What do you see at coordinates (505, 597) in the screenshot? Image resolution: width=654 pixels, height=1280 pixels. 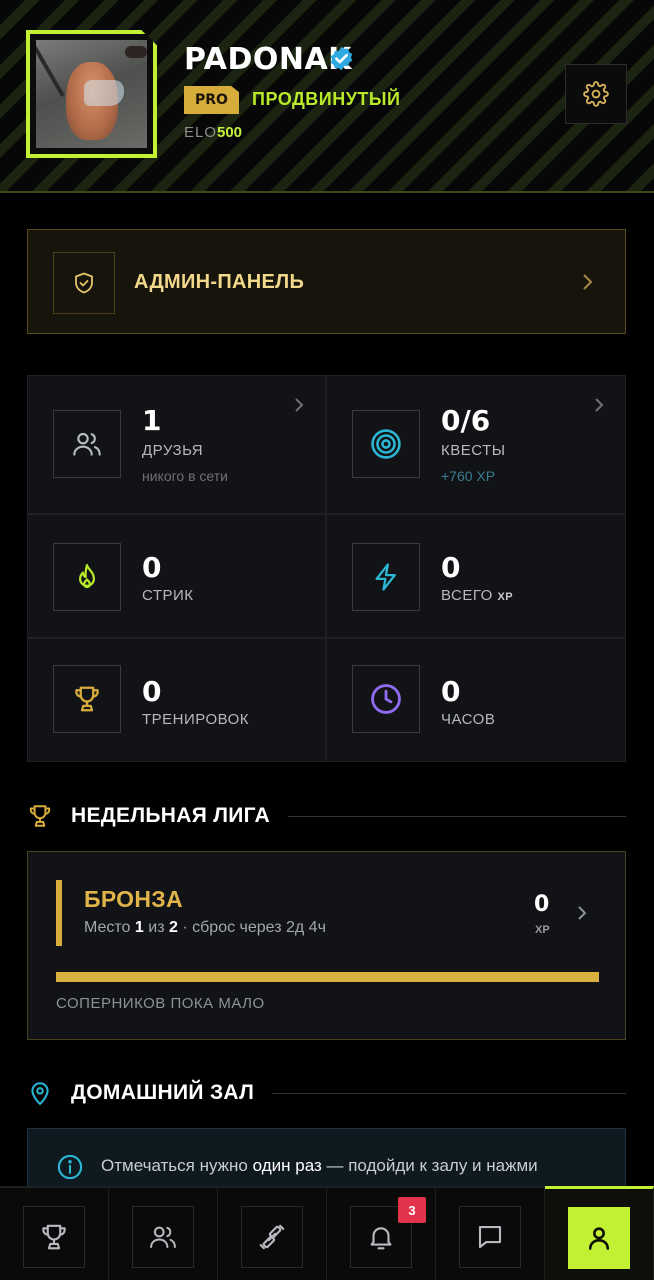 I see `total-xp-label-suffix: XP` at bounding box center [505, 597].